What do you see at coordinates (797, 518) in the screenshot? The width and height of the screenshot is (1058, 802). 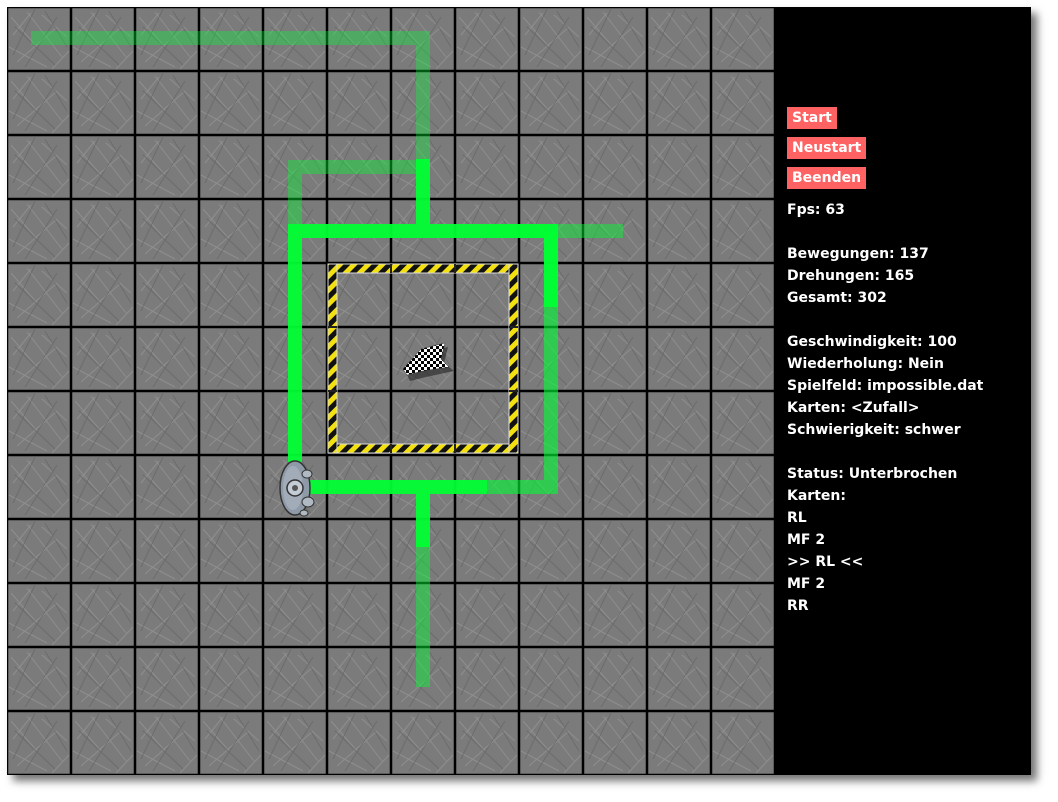 I see `card-item: RL` at bounding box center [797, 518].